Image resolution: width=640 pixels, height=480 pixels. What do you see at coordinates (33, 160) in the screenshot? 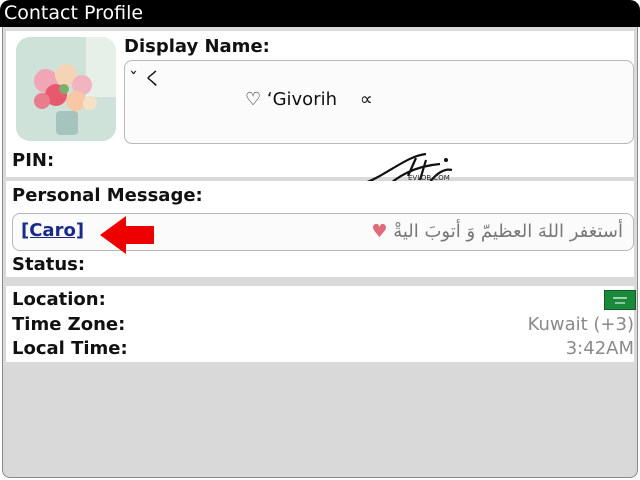
I see `pin-label: PIN:` at bounding box center [33, 160].